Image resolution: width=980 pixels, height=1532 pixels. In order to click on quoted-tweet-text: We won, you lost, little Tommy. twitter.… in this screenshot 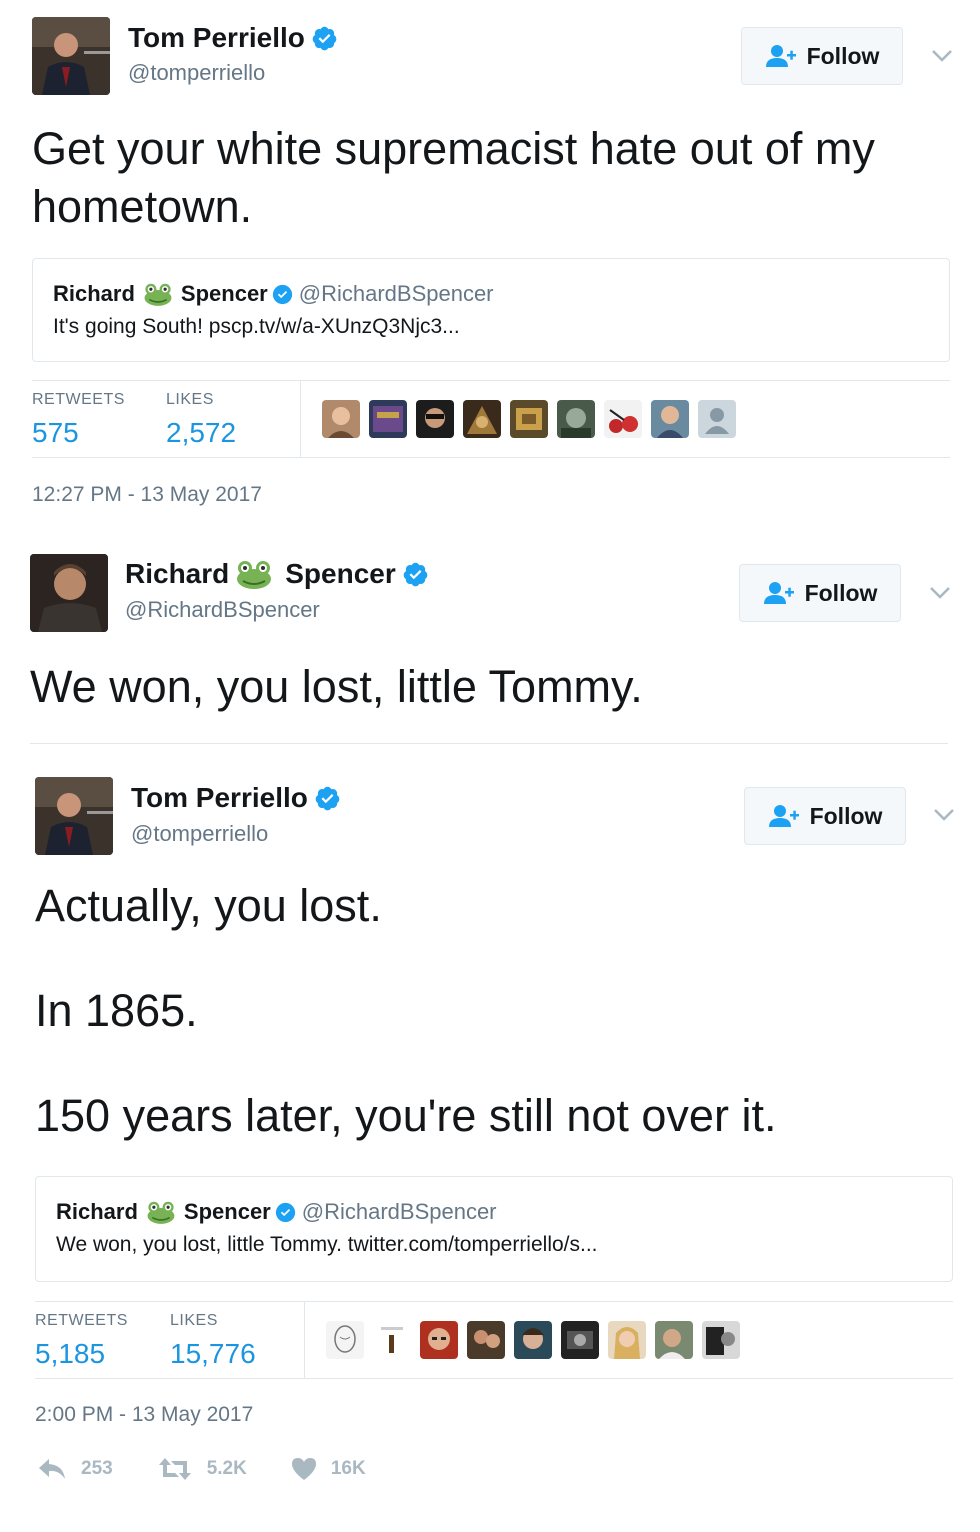, I will do `click(327, 1244)`.